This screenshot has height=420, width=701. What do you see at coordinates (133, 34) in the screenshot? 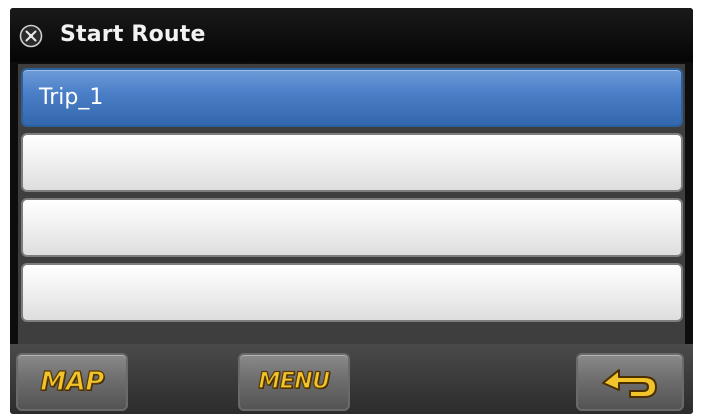
I see `page-title: Start Route` at bounding box center [133, 34].